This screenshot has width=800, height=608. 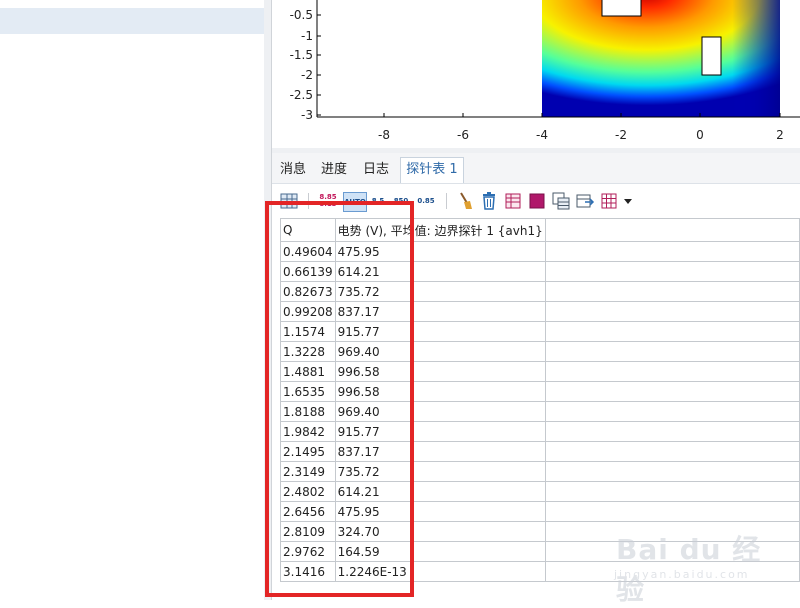 I want to click on table-display-icon, so click(x=609, y=201).